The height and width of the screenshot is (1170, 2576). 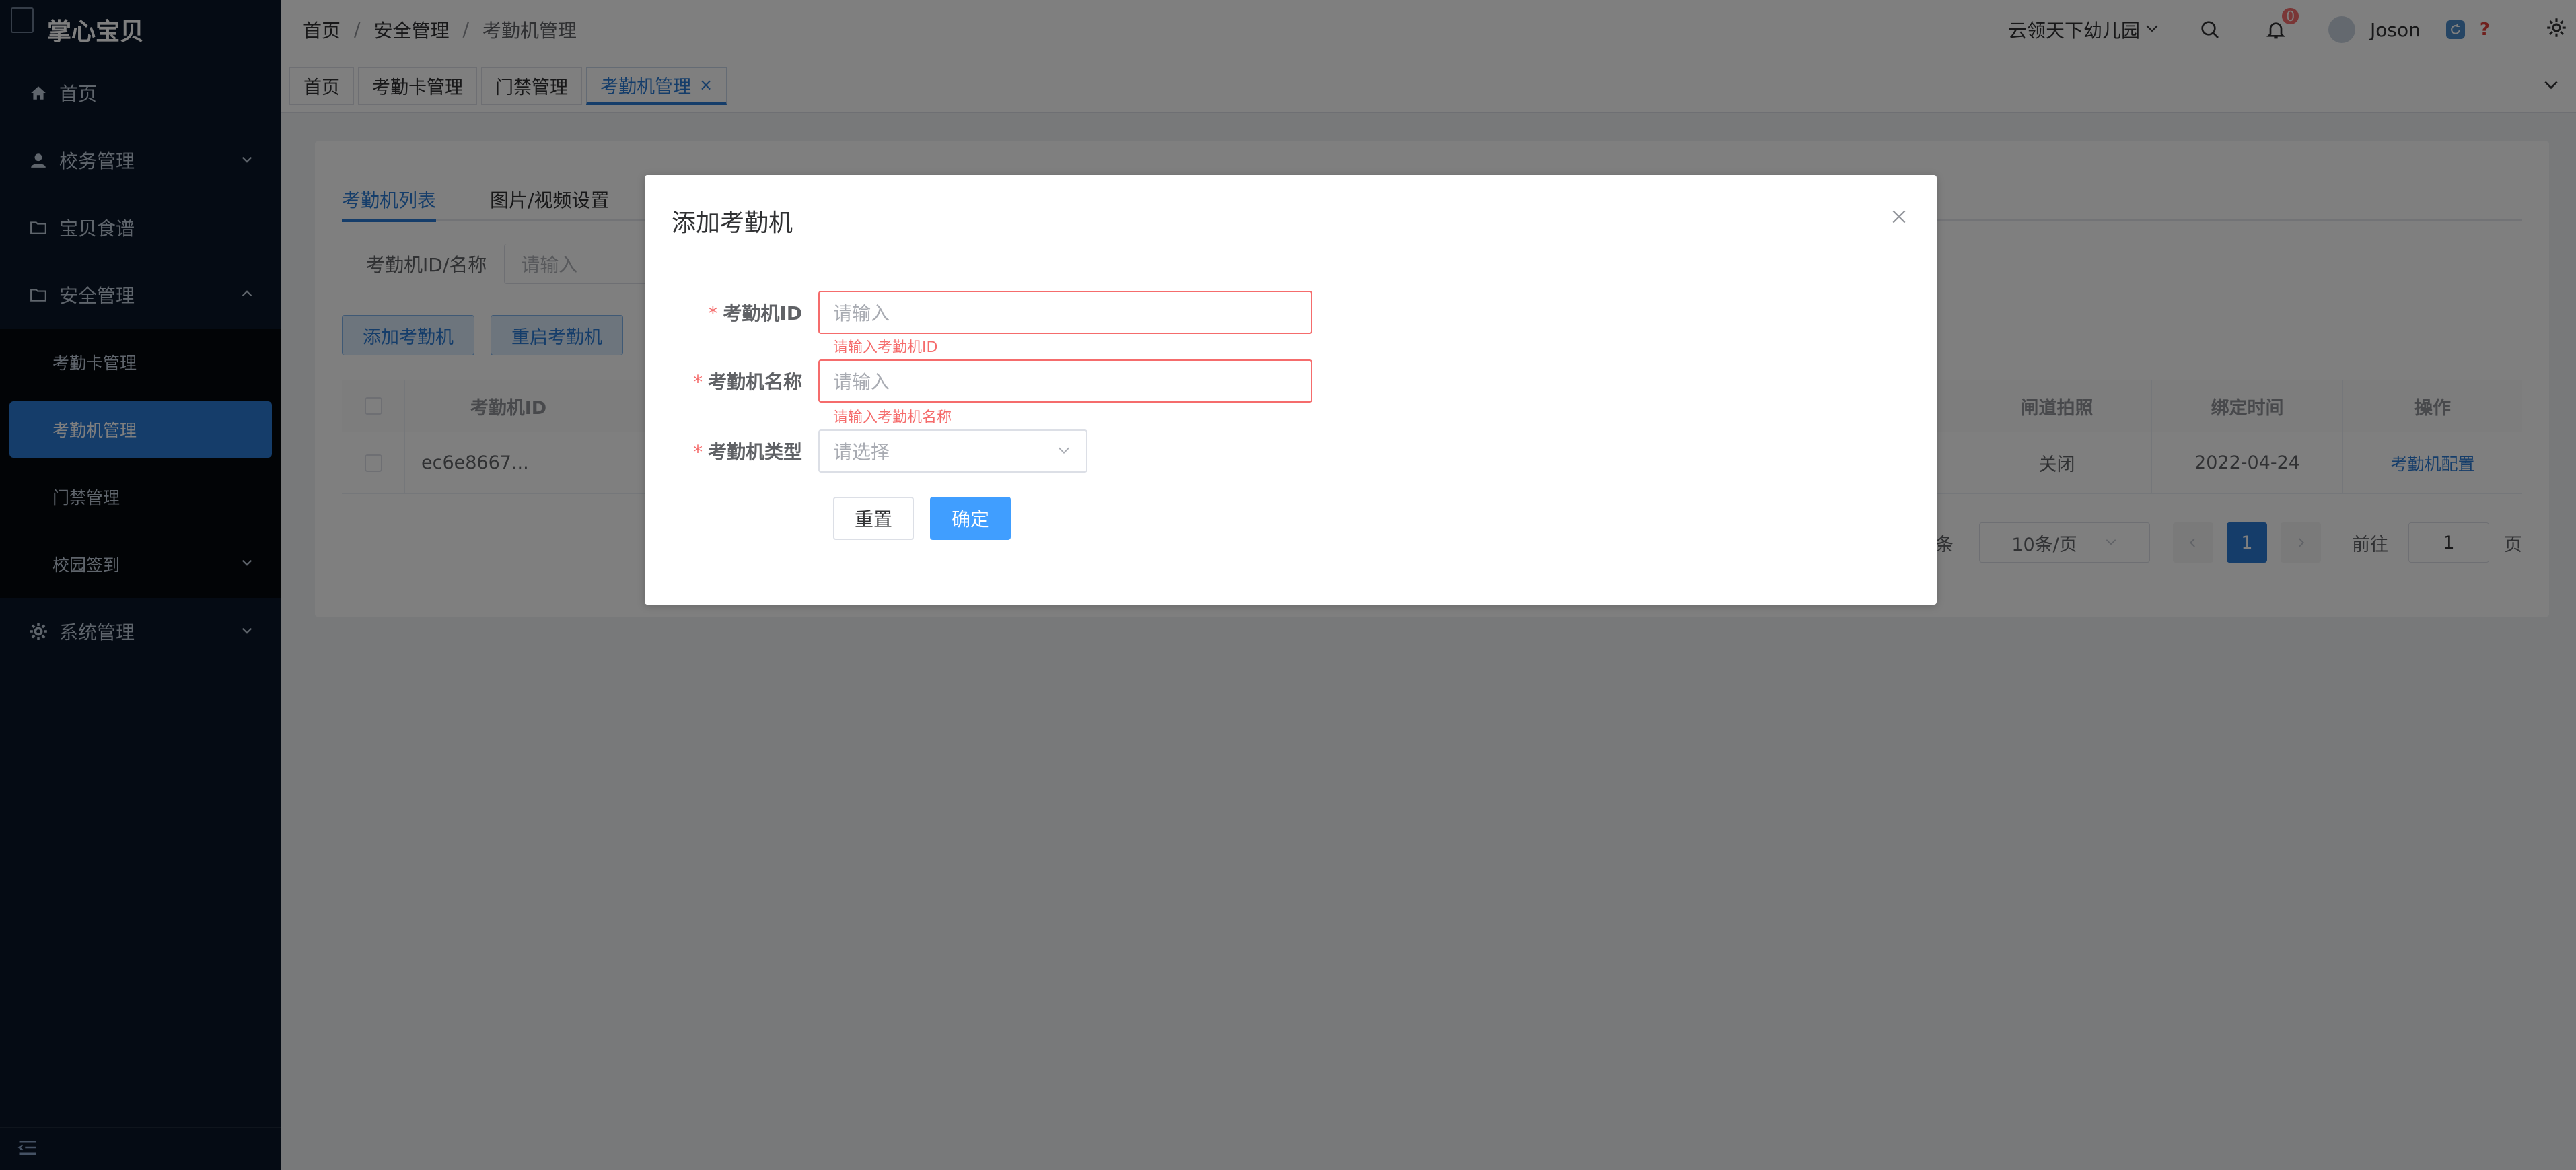 I want to click on close-icon, so click(x=1899, y=217).